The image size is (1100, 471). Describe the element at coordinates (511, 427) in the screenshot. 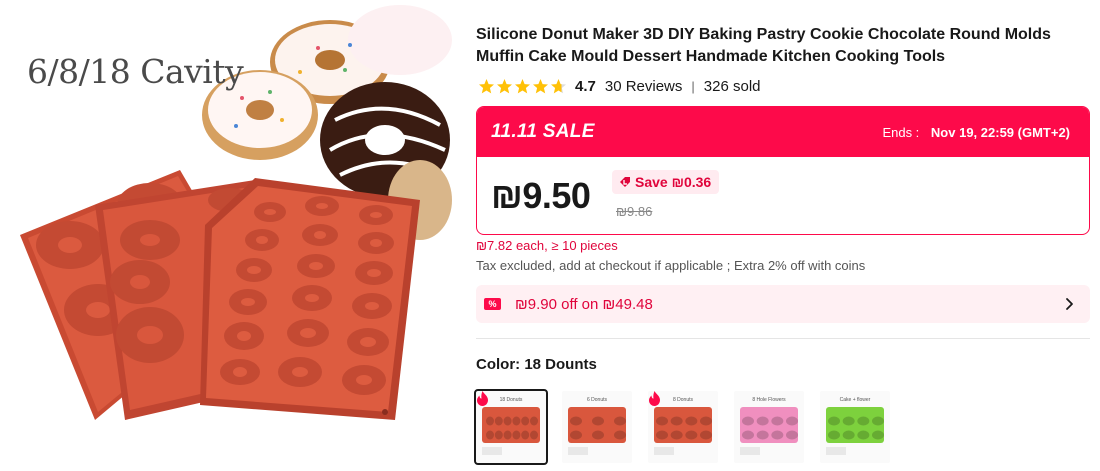

I see `color-option: 18 Donuts` at that location.